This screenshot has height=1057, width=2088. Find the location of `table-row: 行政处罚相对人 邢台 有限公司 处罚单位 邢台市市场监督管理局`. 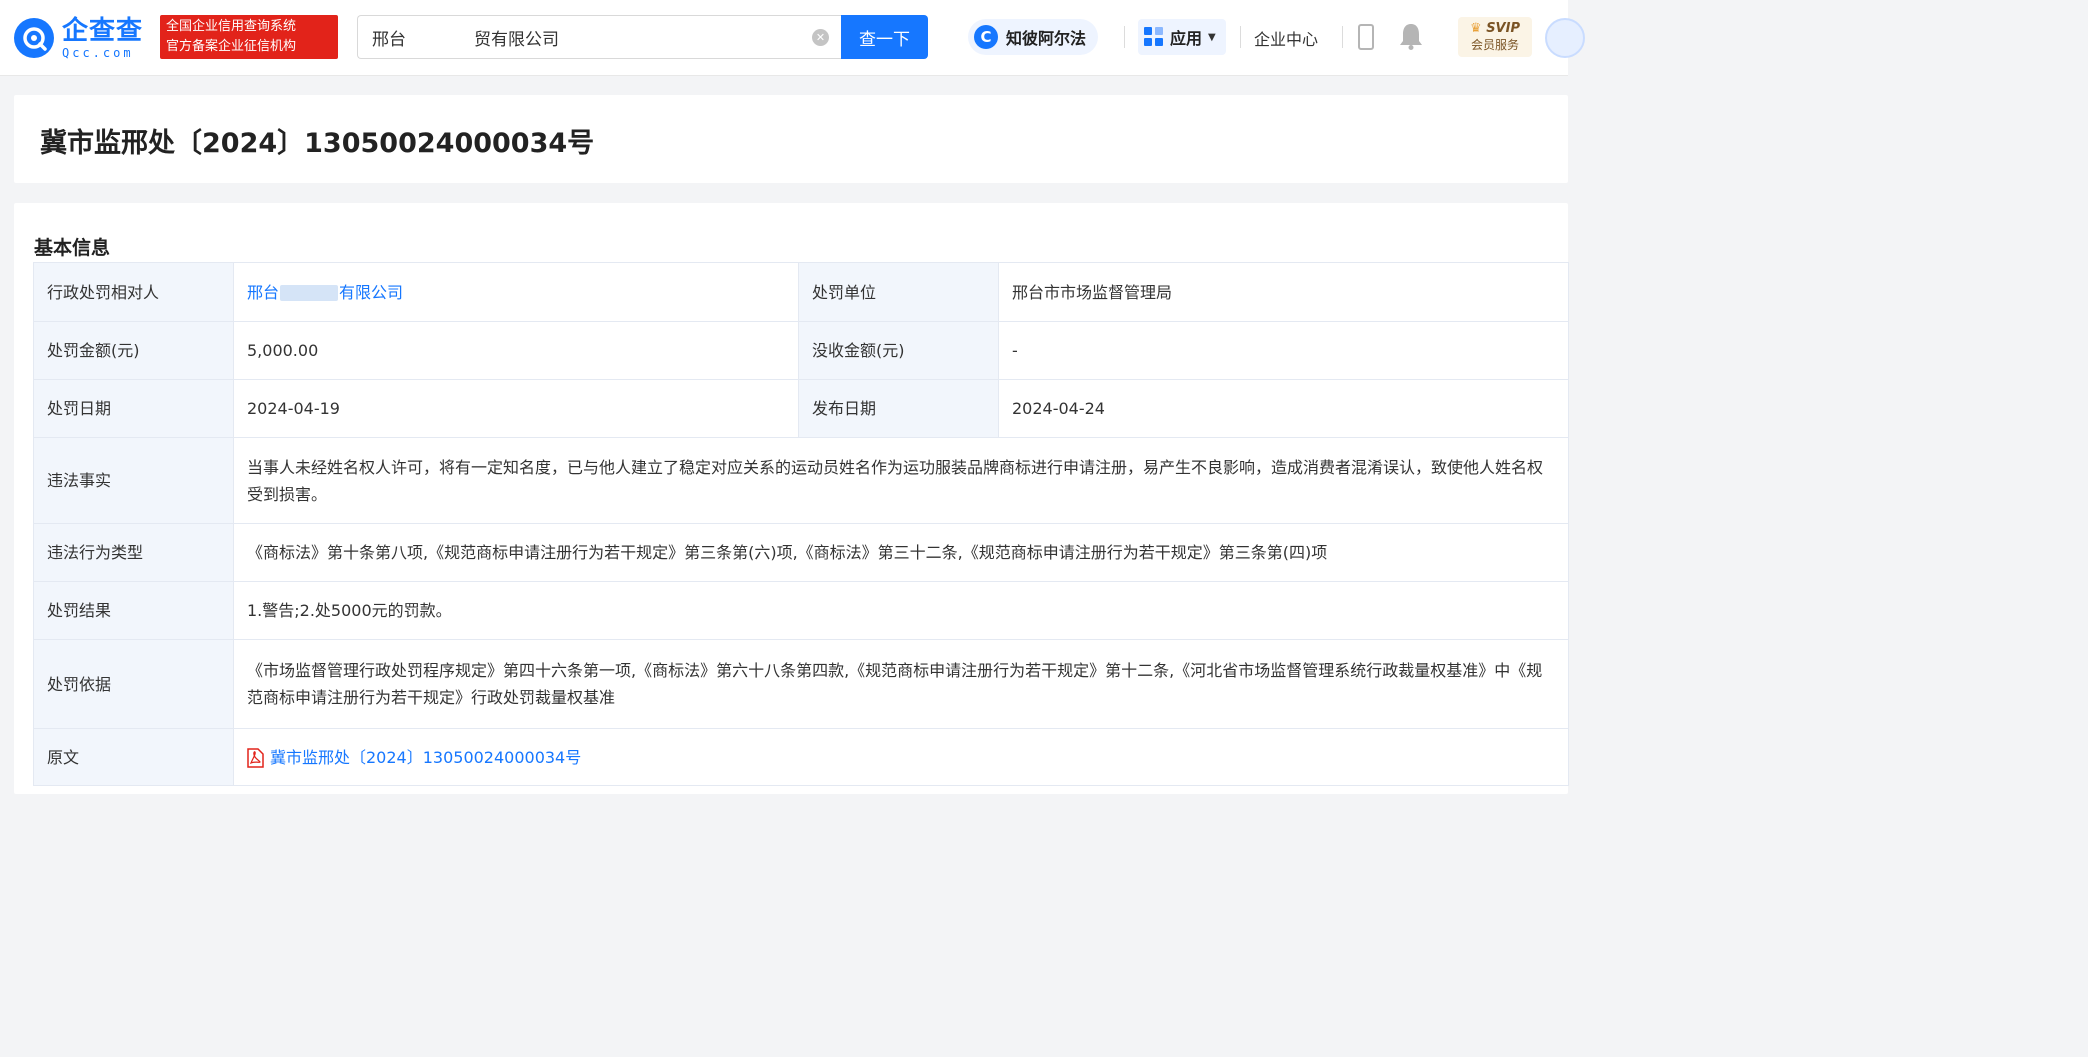

table-row: 行政处罚相对人 邢台 有限公司 处罚单位 邢台市市场监督管理局 is located at coordinates (801, 292).